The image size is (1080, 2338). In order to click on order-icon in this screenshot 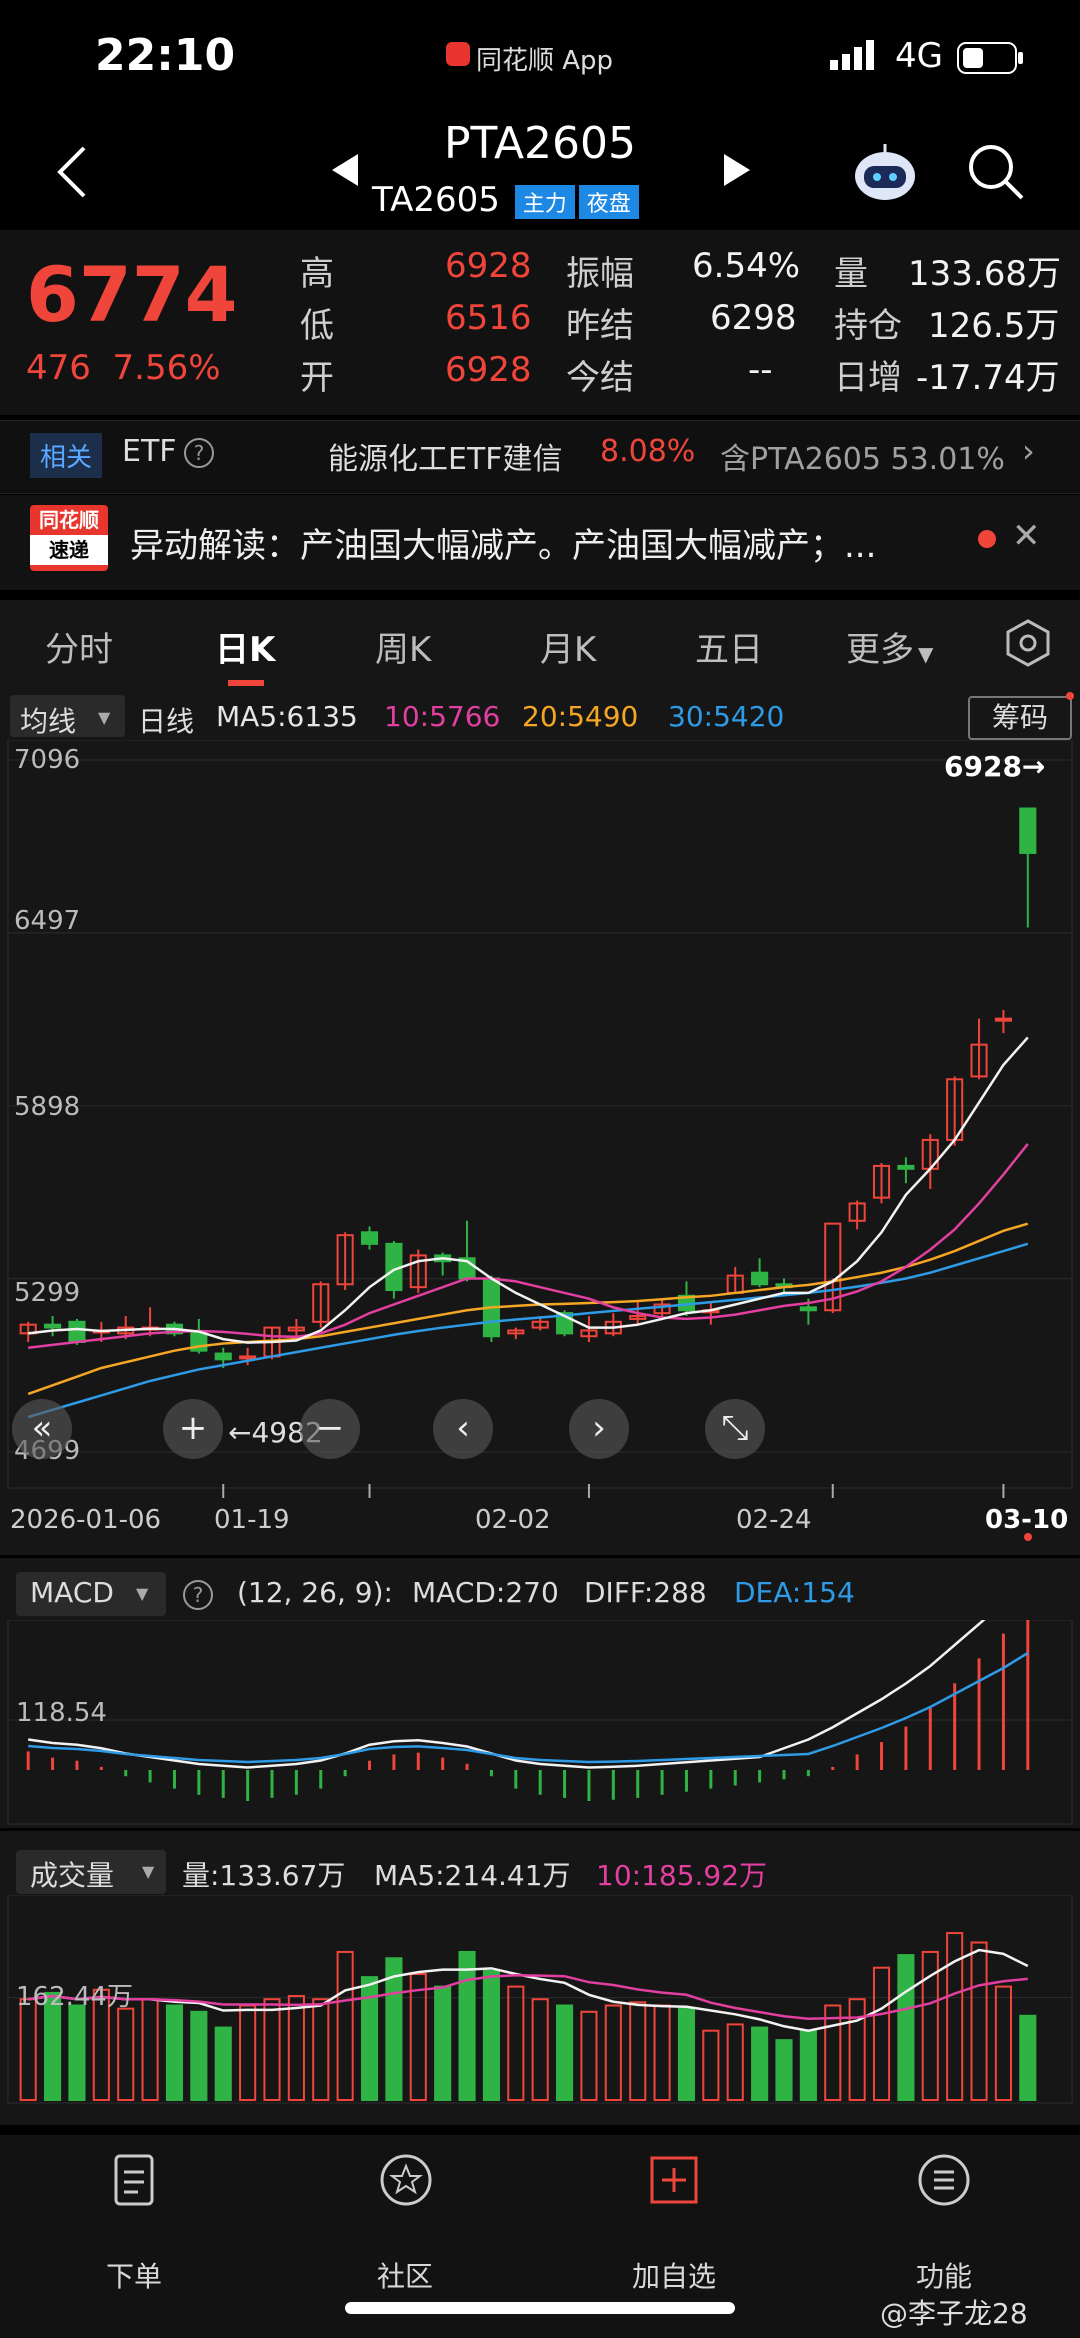, I will do `click(134, 2180)`.